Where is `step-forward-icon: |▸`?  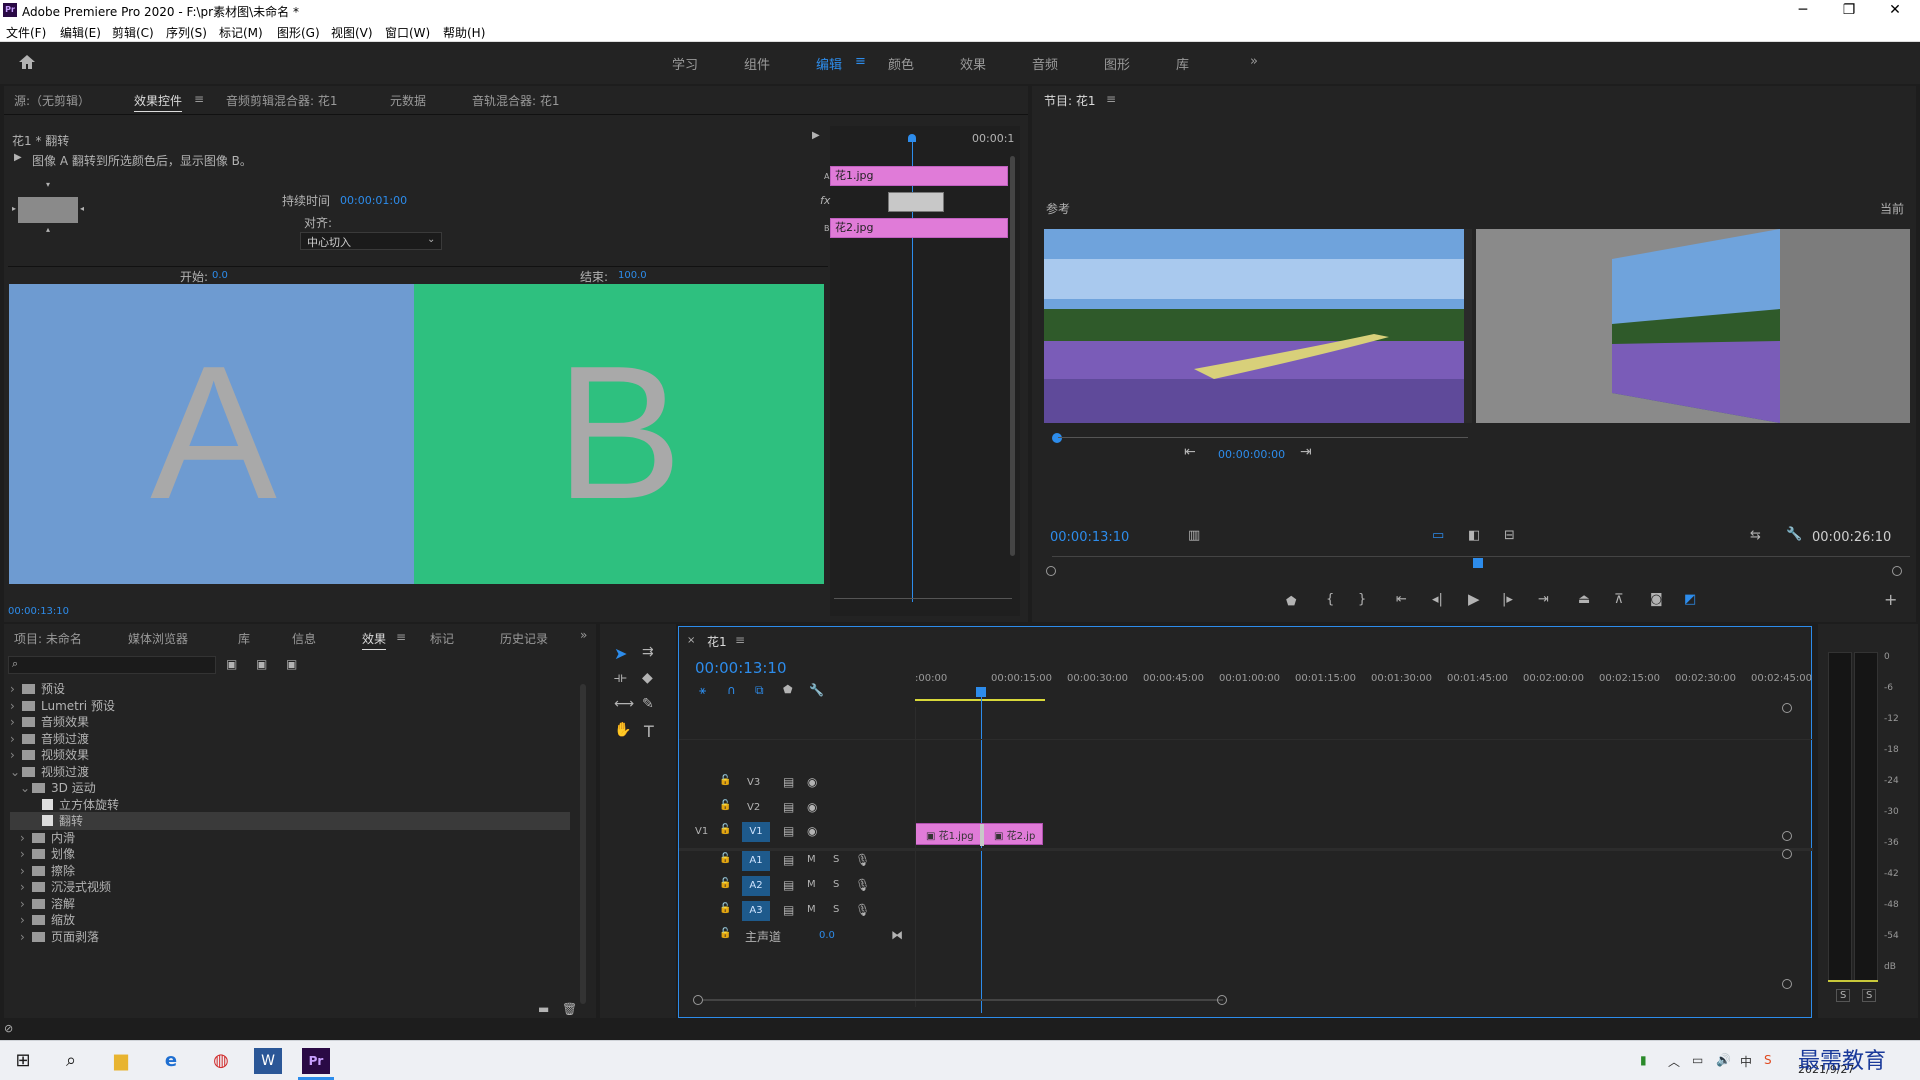 step-forward-icon: |▸ is located at coordinates (1507, 599).